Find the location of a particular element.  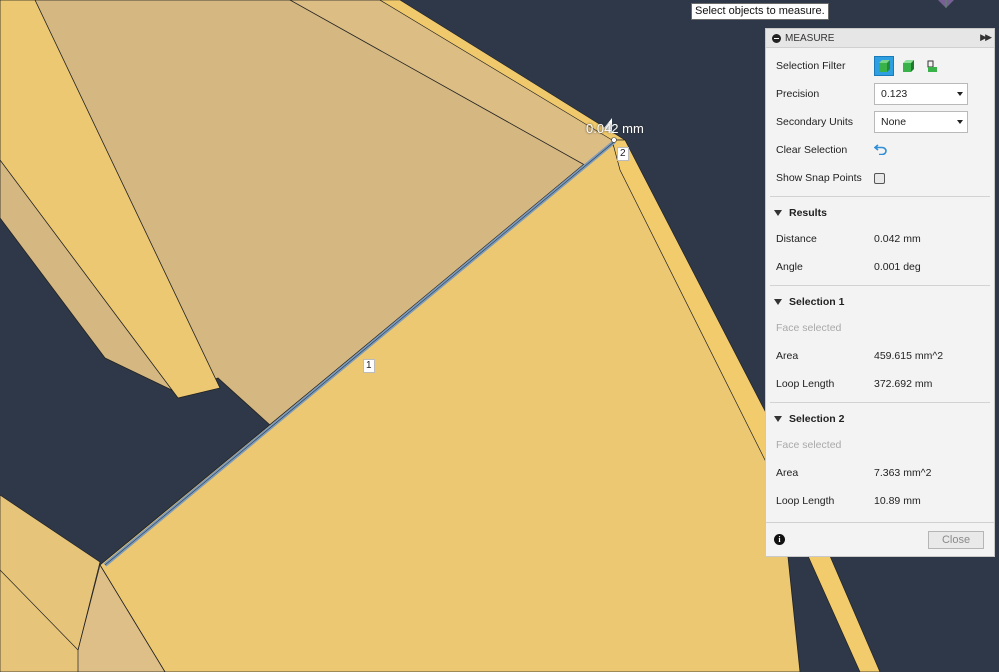

selection2-loop-value: 10.89 mm is located at coordinates (897, 501).